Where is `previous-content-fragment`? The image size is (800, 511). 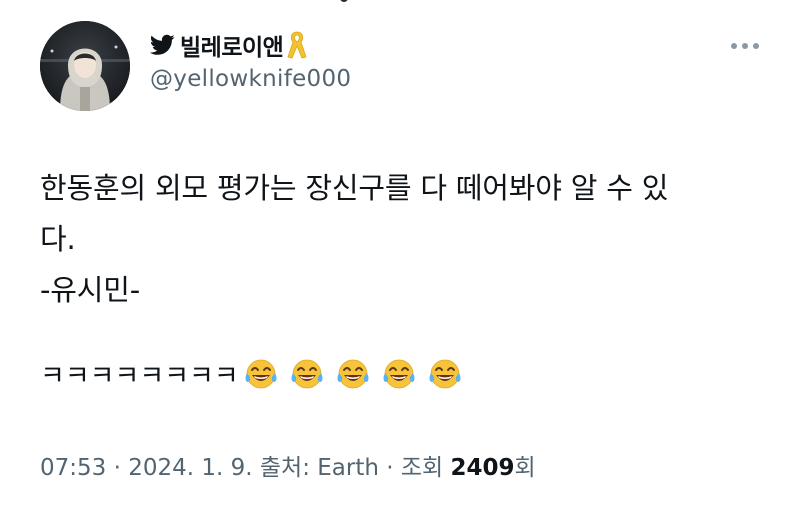
previous-content-fragment is located at coordinates (400, 5).